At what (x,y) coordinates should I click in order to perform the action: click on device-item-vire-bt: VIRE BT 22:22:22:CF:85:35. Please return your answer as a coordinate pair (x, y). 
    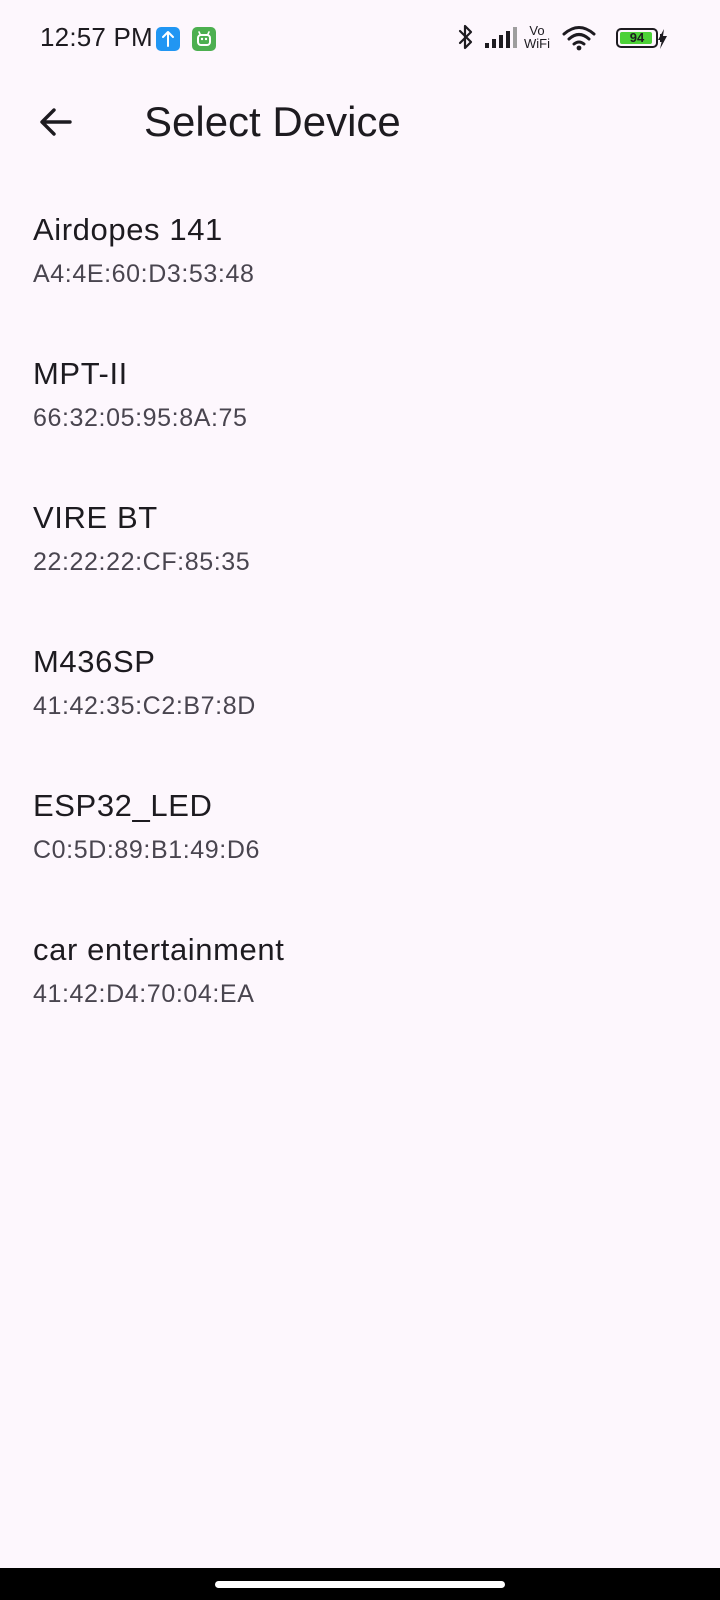
    Looking at the image, I should click on (360, 556).